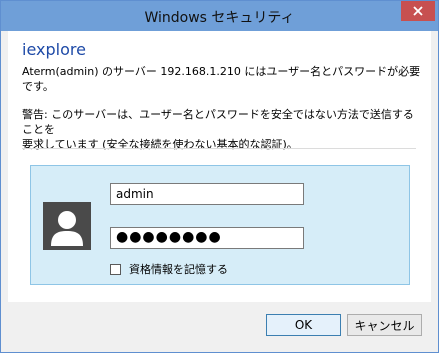 The width and height of the screenshot is (439, 353). Describe the element at coordinates (54, 49) in the screenshot. I see `app-name: iexplore` at that location.